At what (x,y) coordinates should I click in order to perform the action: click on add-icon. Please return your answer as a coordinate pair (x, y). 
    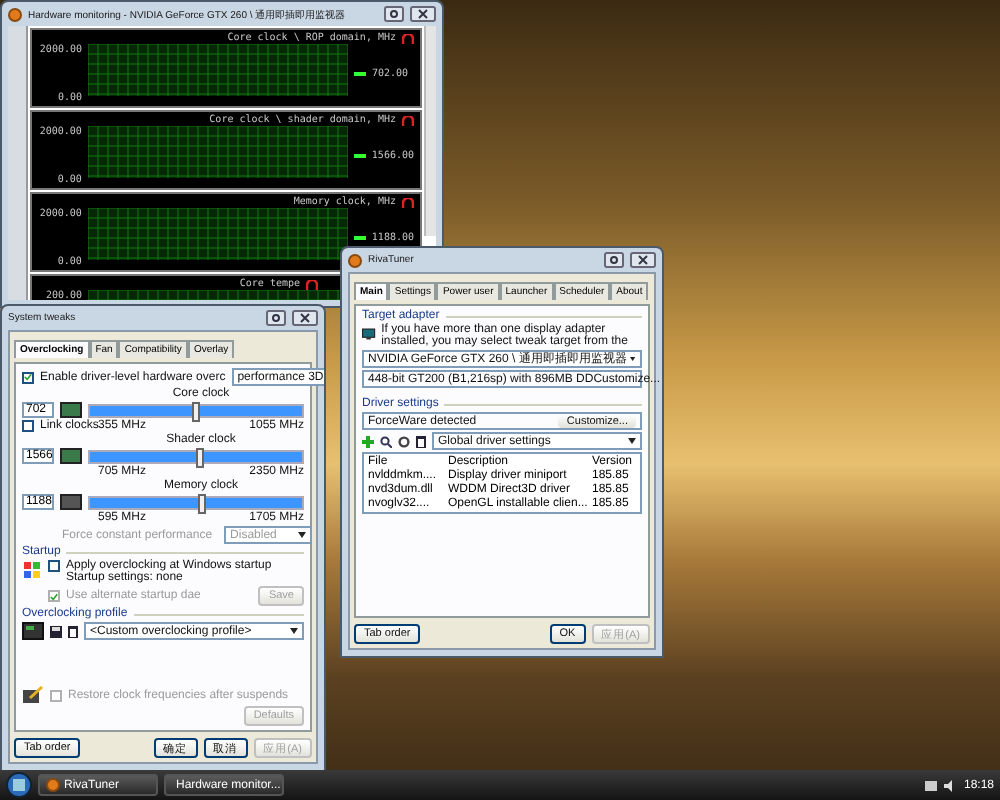
    Looking at the image, I should click on (368, 441).